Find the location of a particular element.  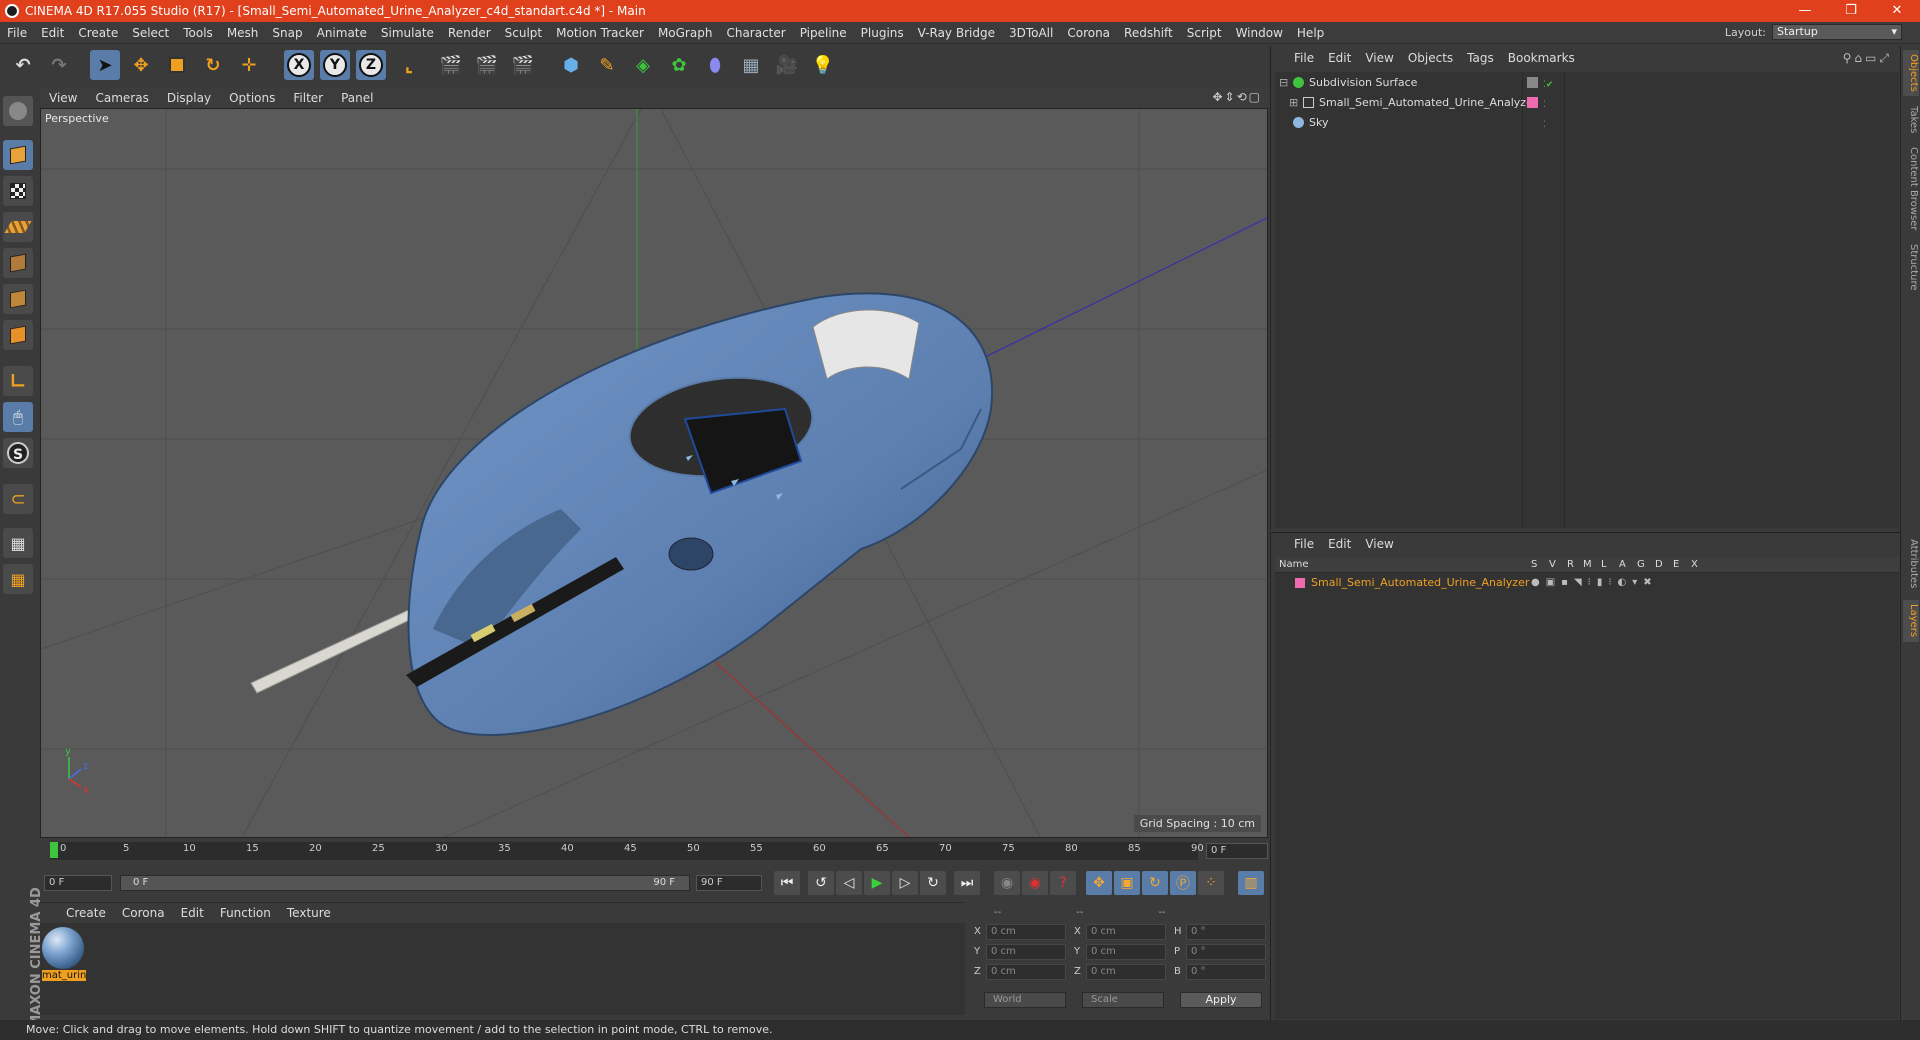

end-frame-field: 90 F is located at coordinates (729, 883).